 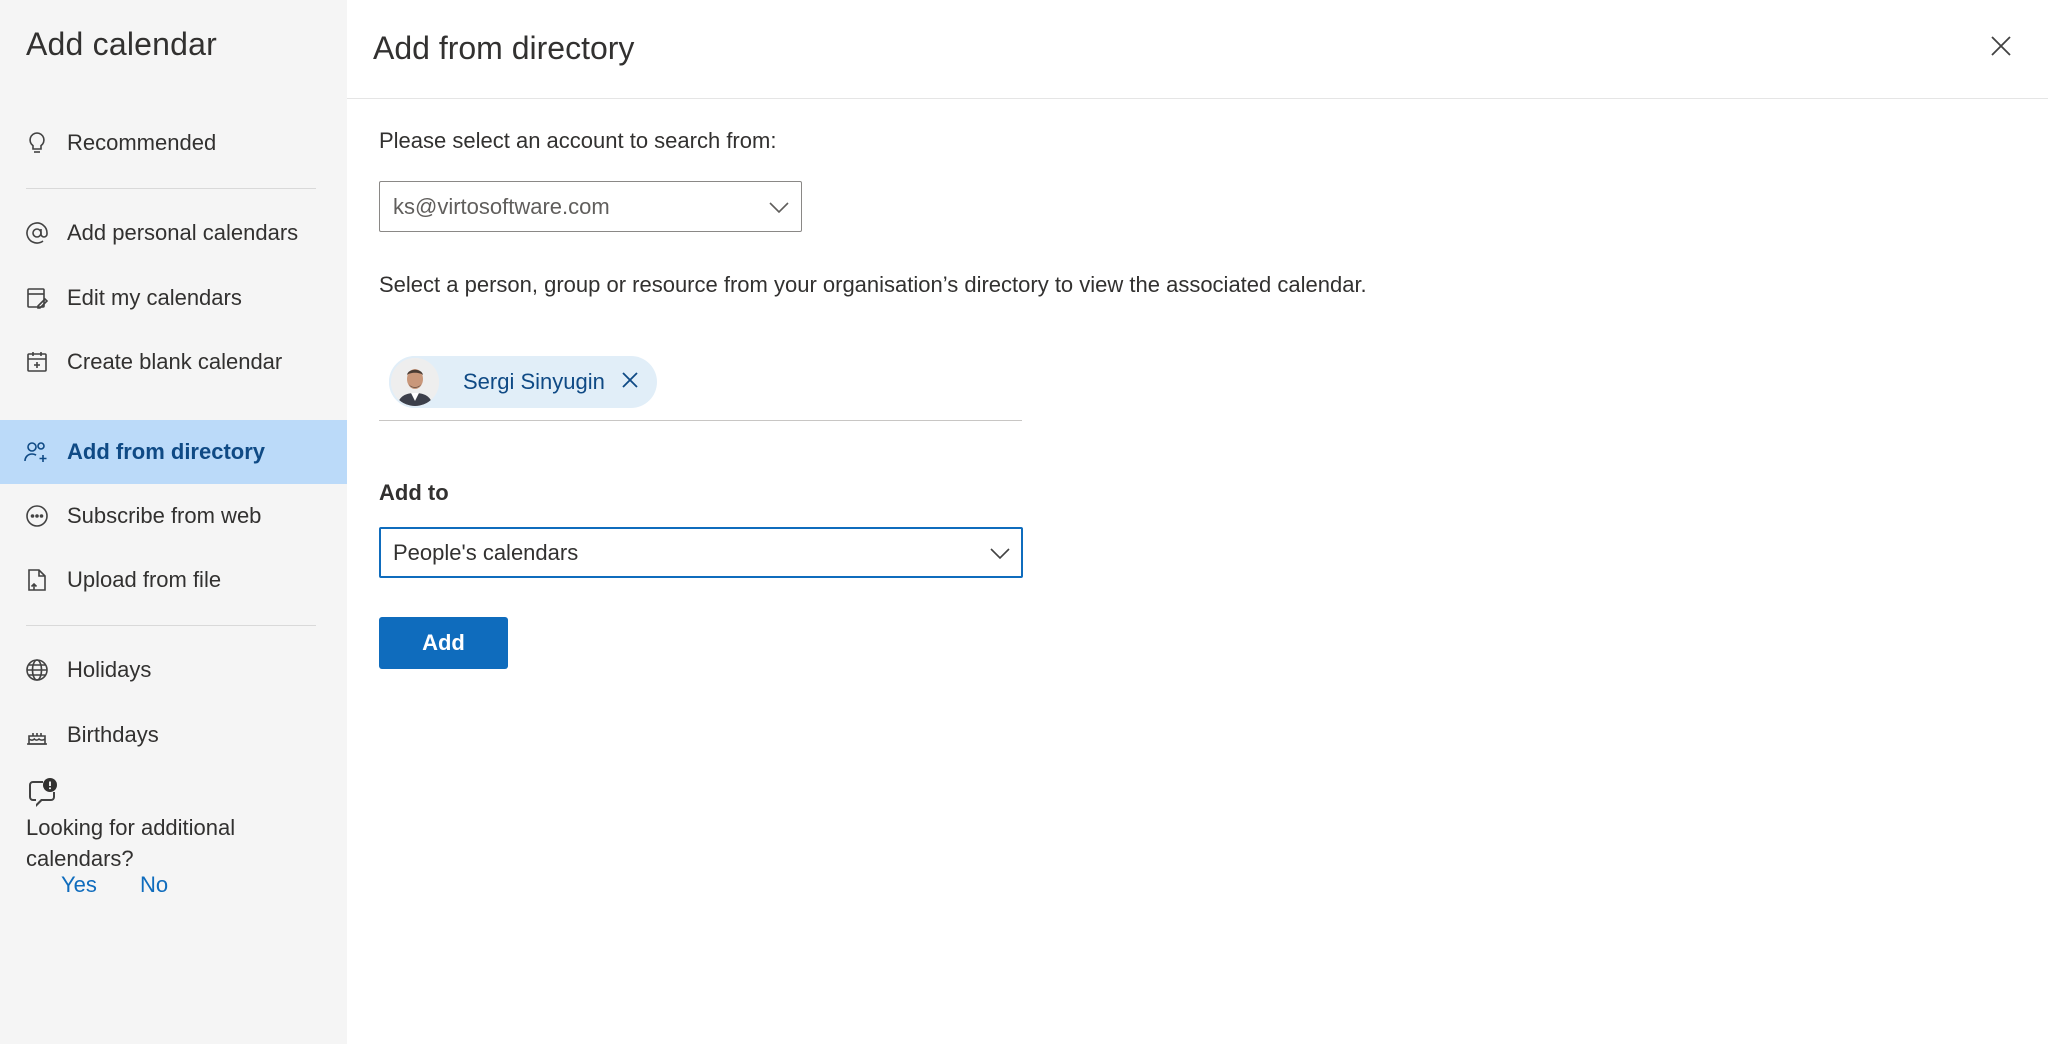 What do you see at coordinates (37, 143) in the screenshot?
I see `lightbulb-icon` at bounding box center [37, 143].